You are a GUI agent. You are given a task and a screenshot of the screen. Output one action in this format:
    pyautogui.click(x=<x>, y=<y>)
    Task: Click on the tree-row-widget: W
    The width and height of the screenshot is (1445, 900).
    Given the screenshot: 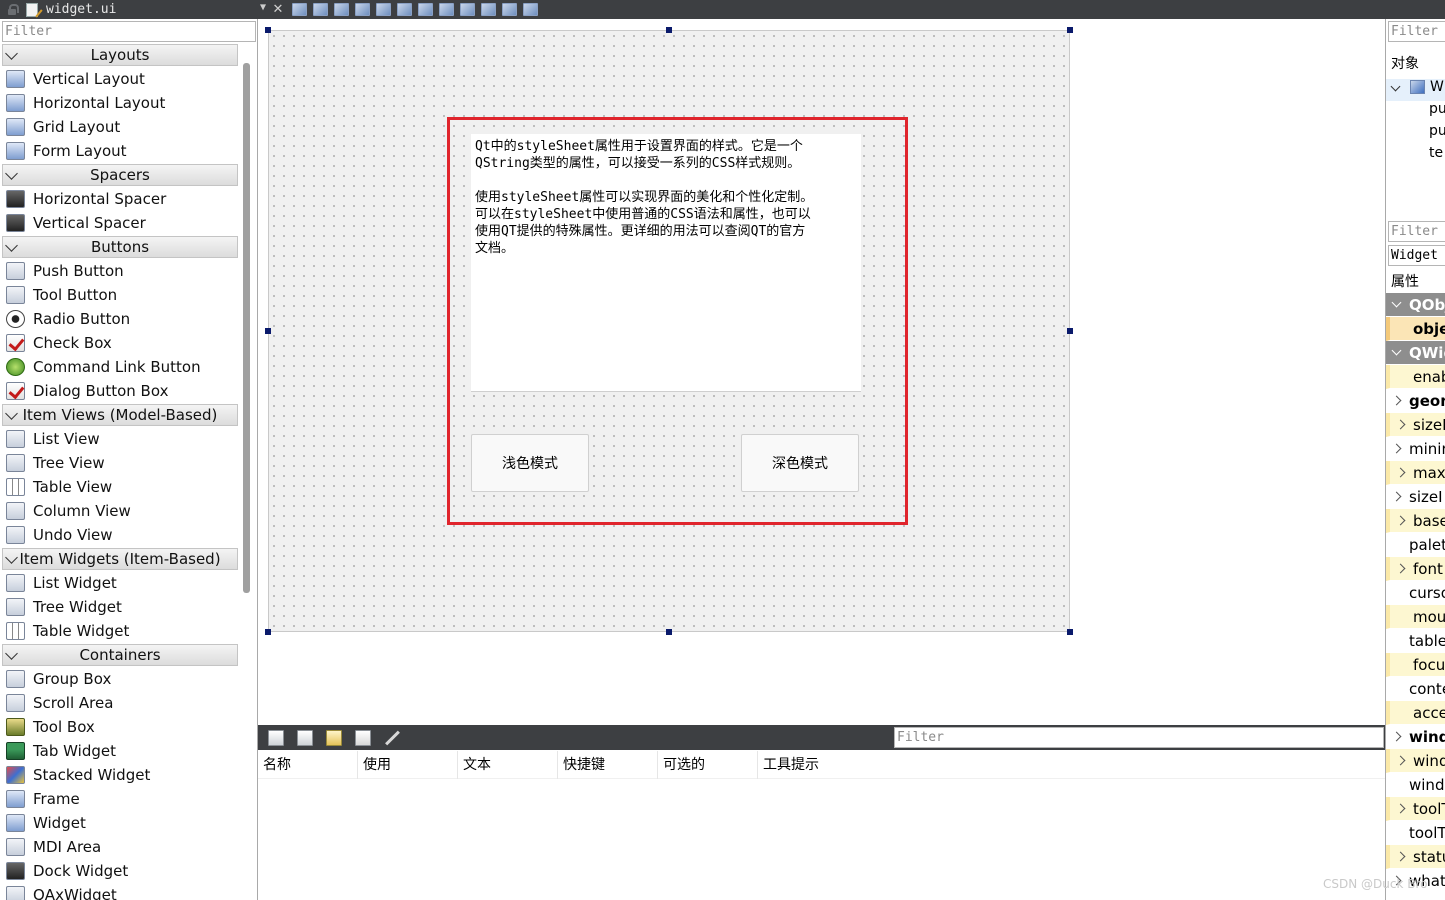 What is the action you would take?
    pyautogui.click(x=1415, y=90)
    